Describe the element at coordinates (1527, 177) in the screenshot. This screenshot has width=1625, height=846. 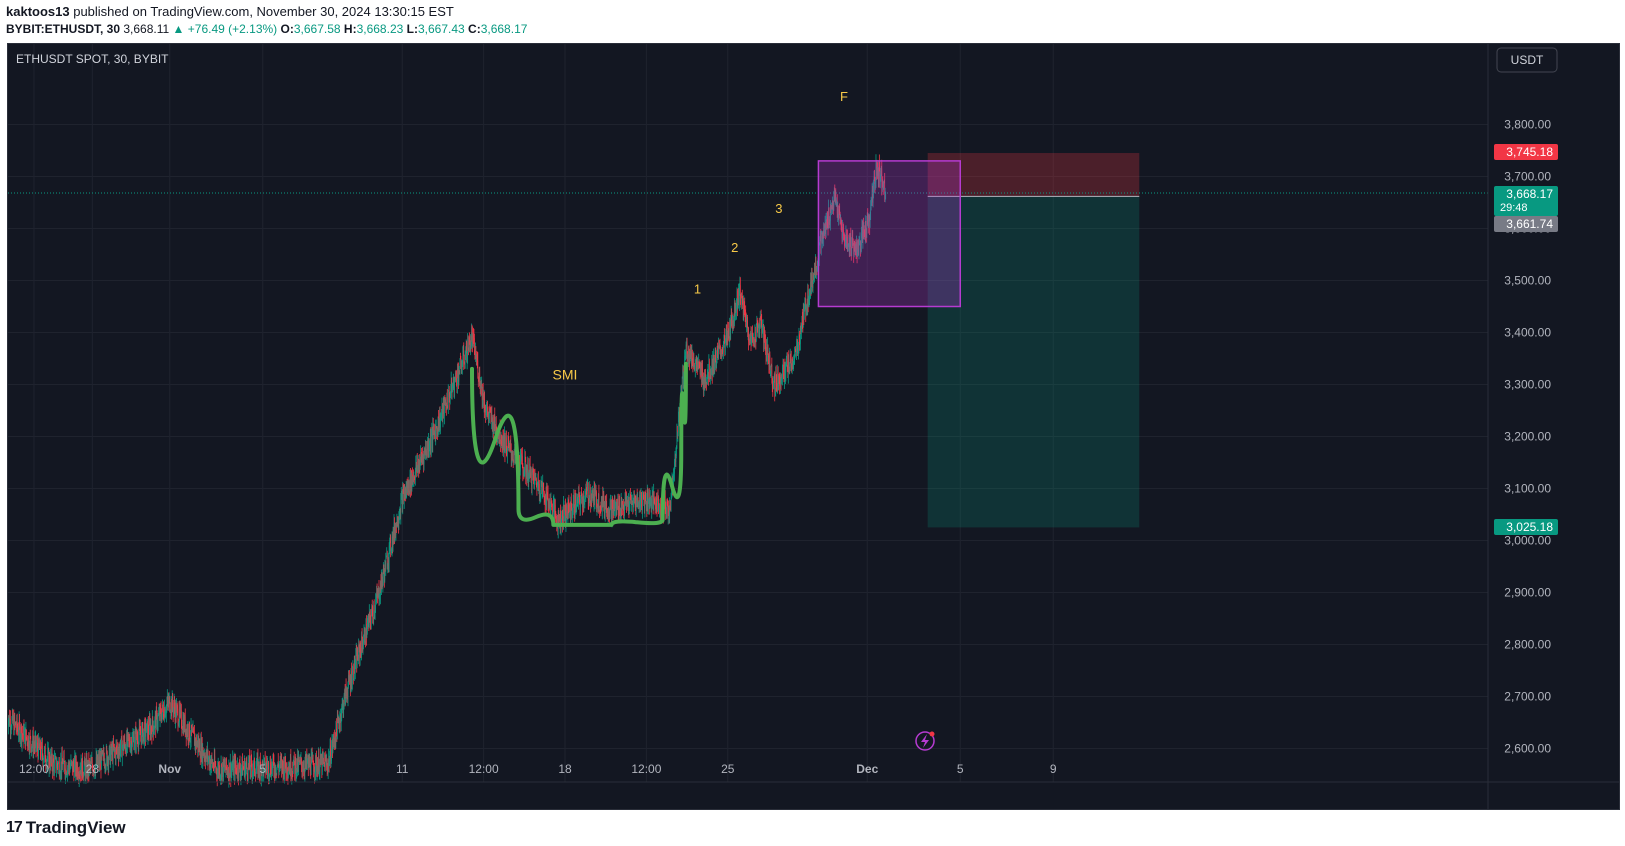
I see `y-tick-label: 3,700.00` at that location.